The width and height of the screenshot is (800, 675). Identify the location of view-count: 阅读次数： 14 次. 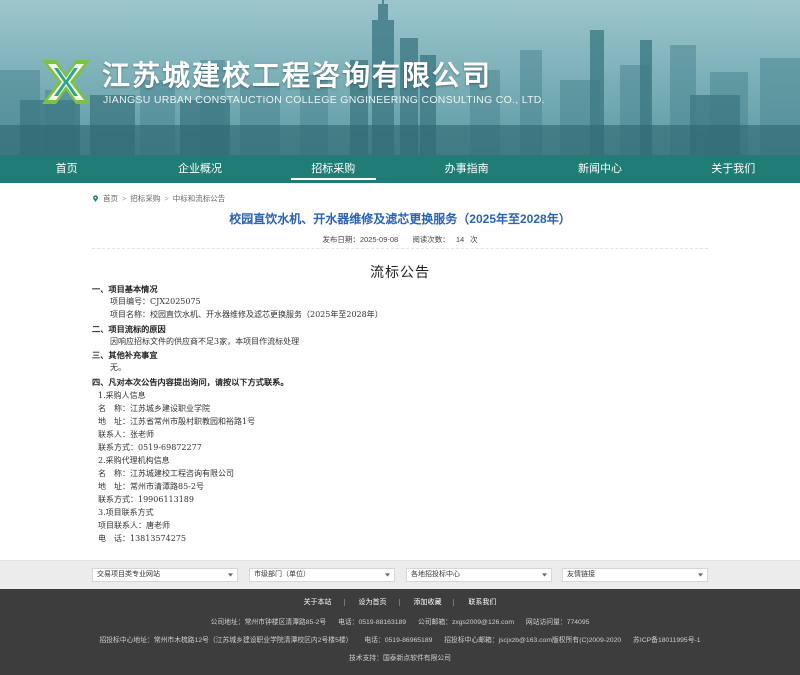
(444, 239).